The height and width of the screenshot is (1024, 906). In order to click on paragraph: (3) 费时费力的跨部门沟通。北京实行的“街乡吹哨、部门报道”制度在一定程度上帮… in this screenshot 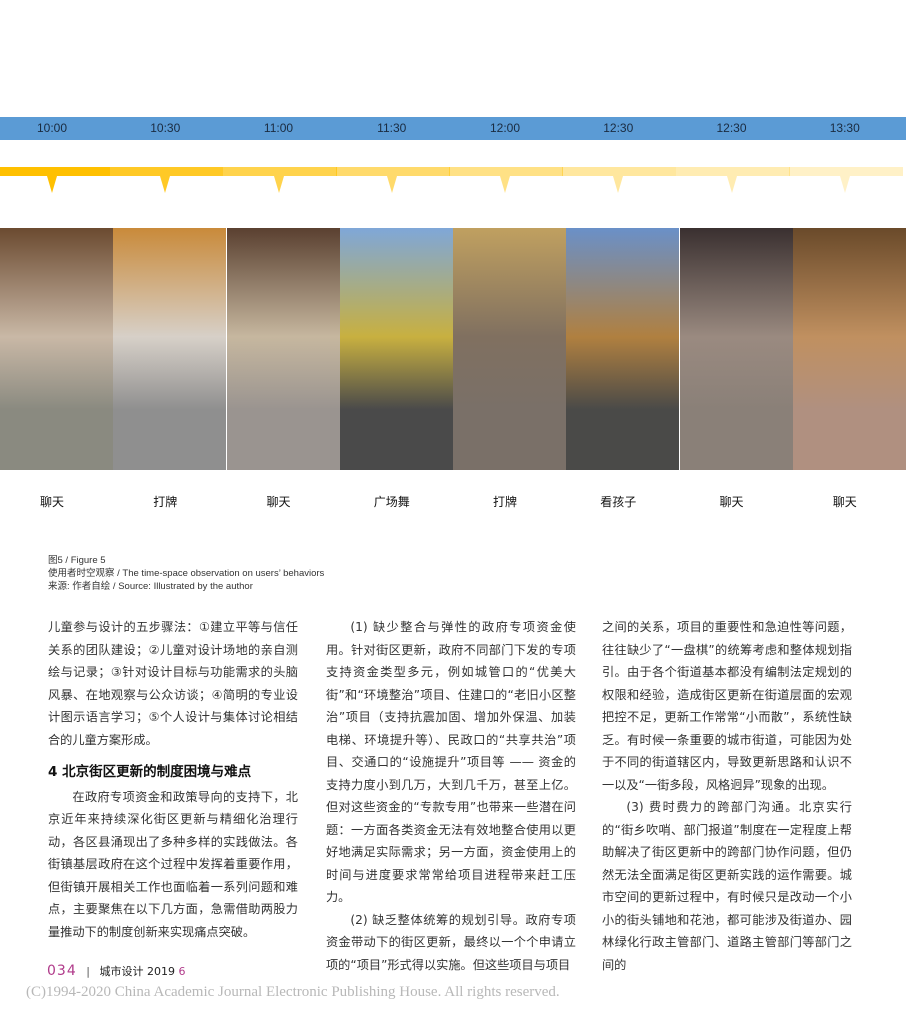, I will do `click(727, 886)`.